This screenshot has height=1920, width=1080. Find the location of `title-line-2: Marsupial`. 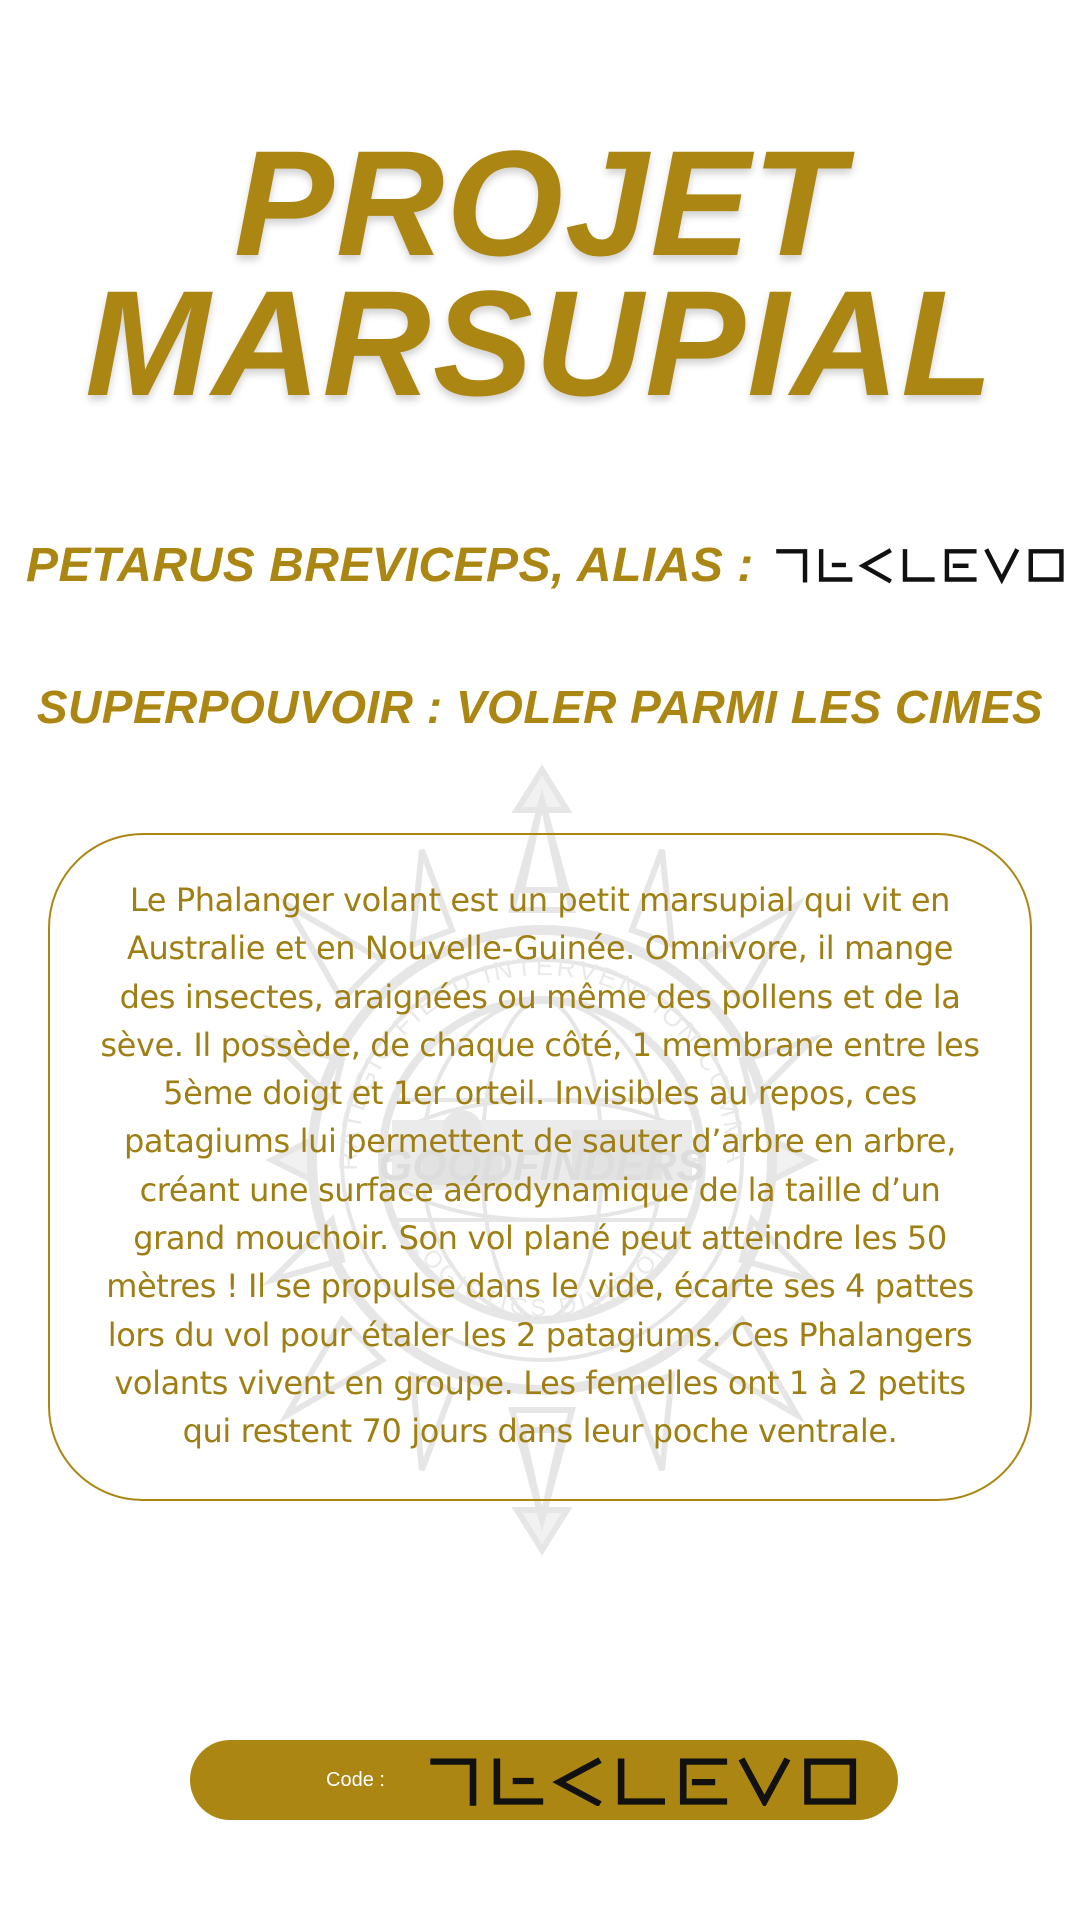

title-line-2: Marsupial is located at coordinates (540, 343).